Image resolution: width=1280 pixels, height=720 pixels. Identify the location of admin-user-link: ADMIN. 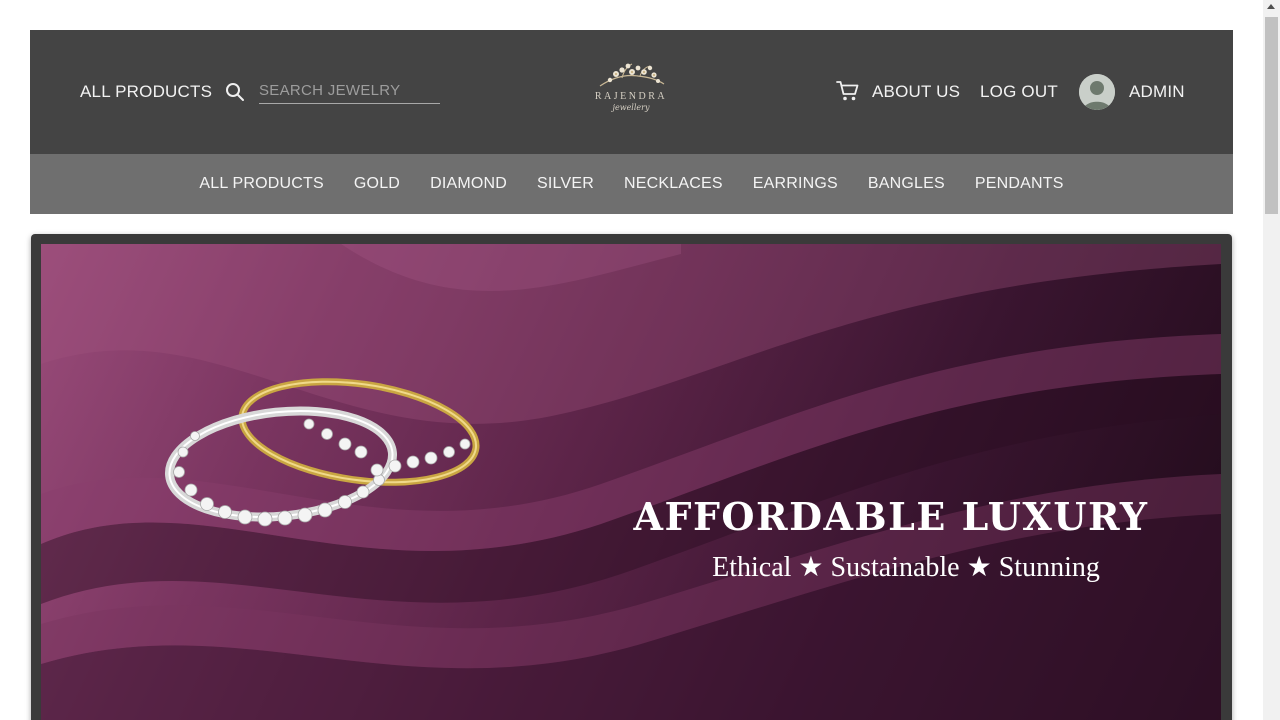
(1157, 92).